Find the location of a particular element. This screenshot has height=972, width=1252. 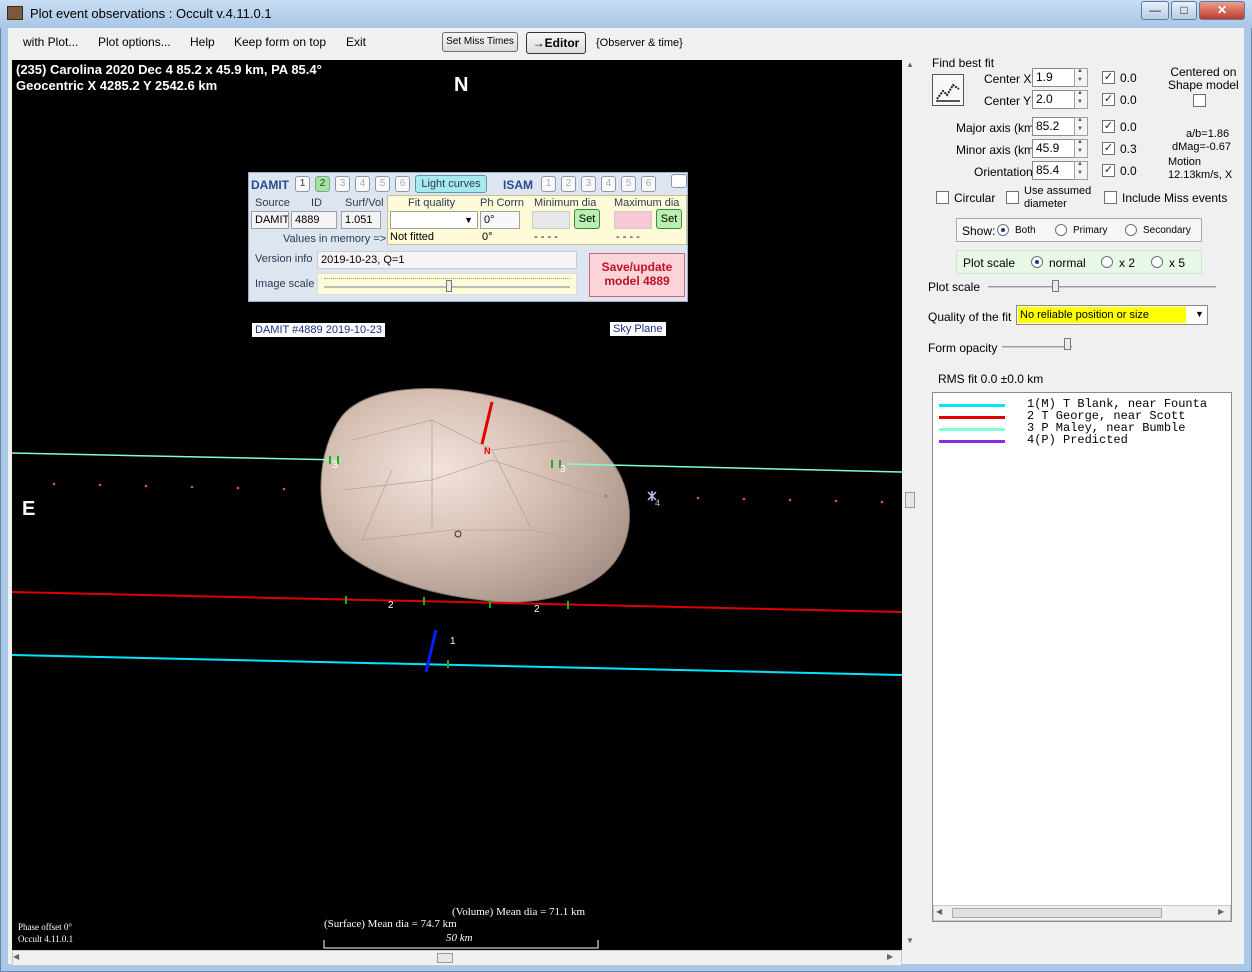

center-y-spinner is located at coordinates (1081, 99).